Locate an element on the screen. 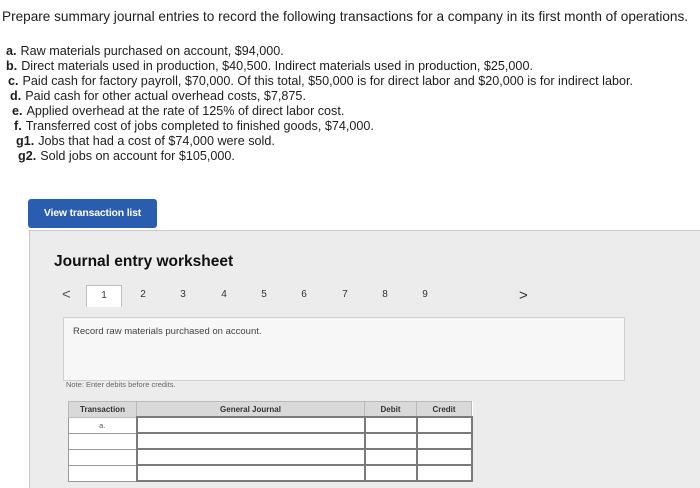 This screenshot has width=700, height=488. page-tab-1: 1 is located at coordinates (104, 296).